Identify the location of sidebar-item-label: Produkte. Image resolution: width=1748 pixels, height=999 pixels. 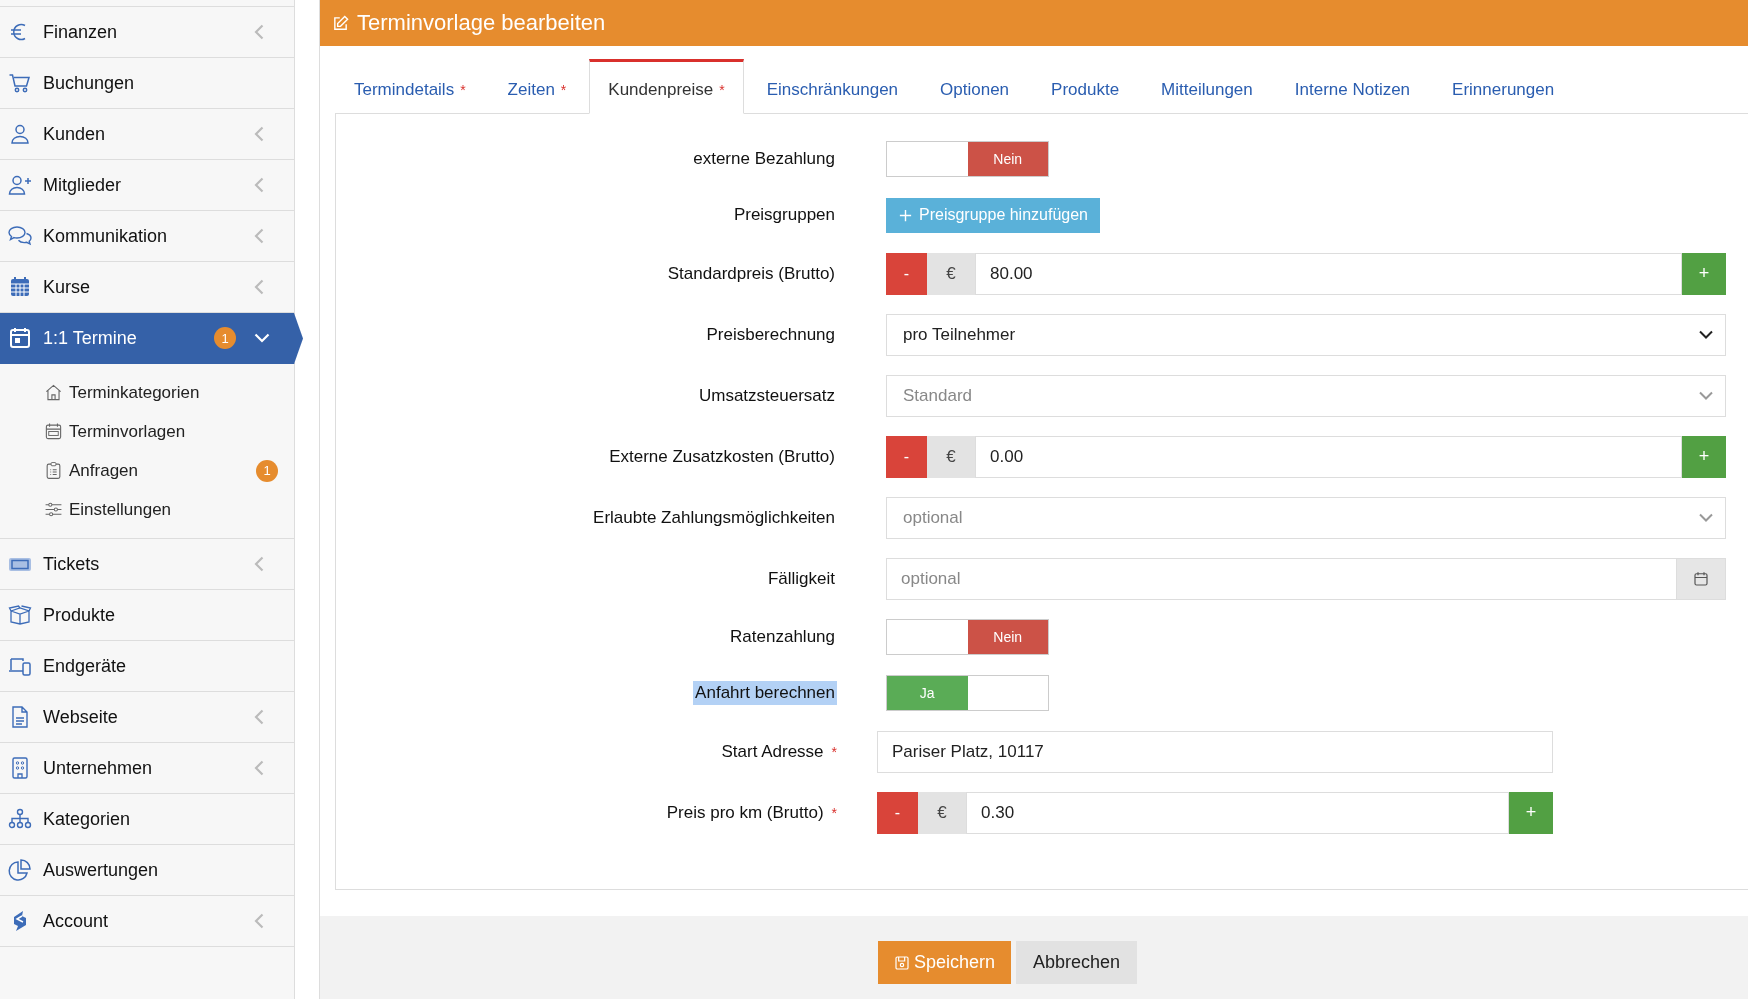
(80, 615).